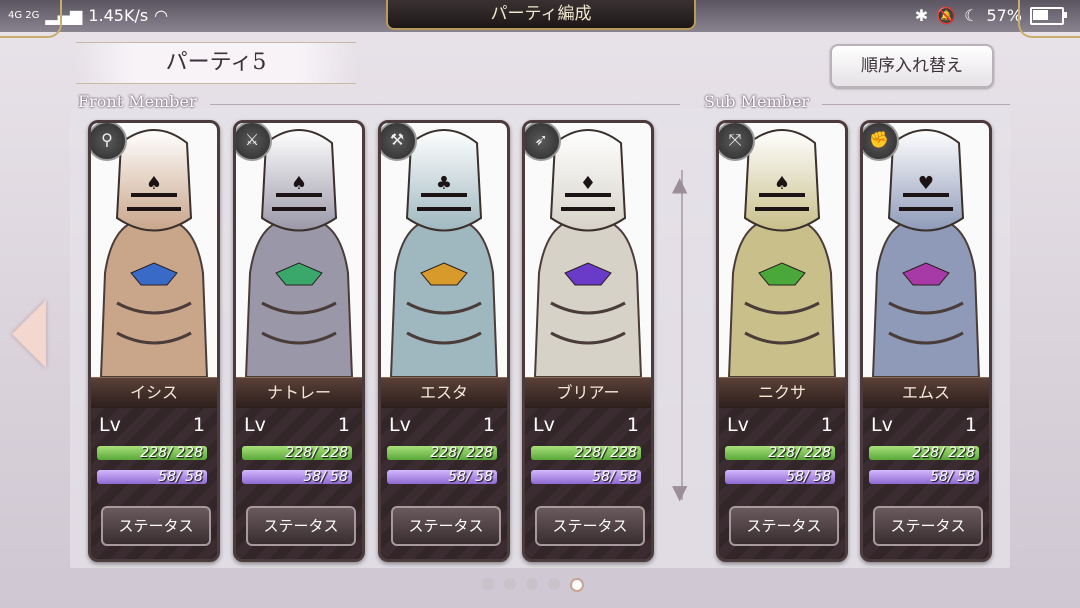 This screenshot has height=608, width=1080. Describe the element at coordinates (912, 66) in the screenshot. I see `reorder-button: 順序入れ替え` at that location.